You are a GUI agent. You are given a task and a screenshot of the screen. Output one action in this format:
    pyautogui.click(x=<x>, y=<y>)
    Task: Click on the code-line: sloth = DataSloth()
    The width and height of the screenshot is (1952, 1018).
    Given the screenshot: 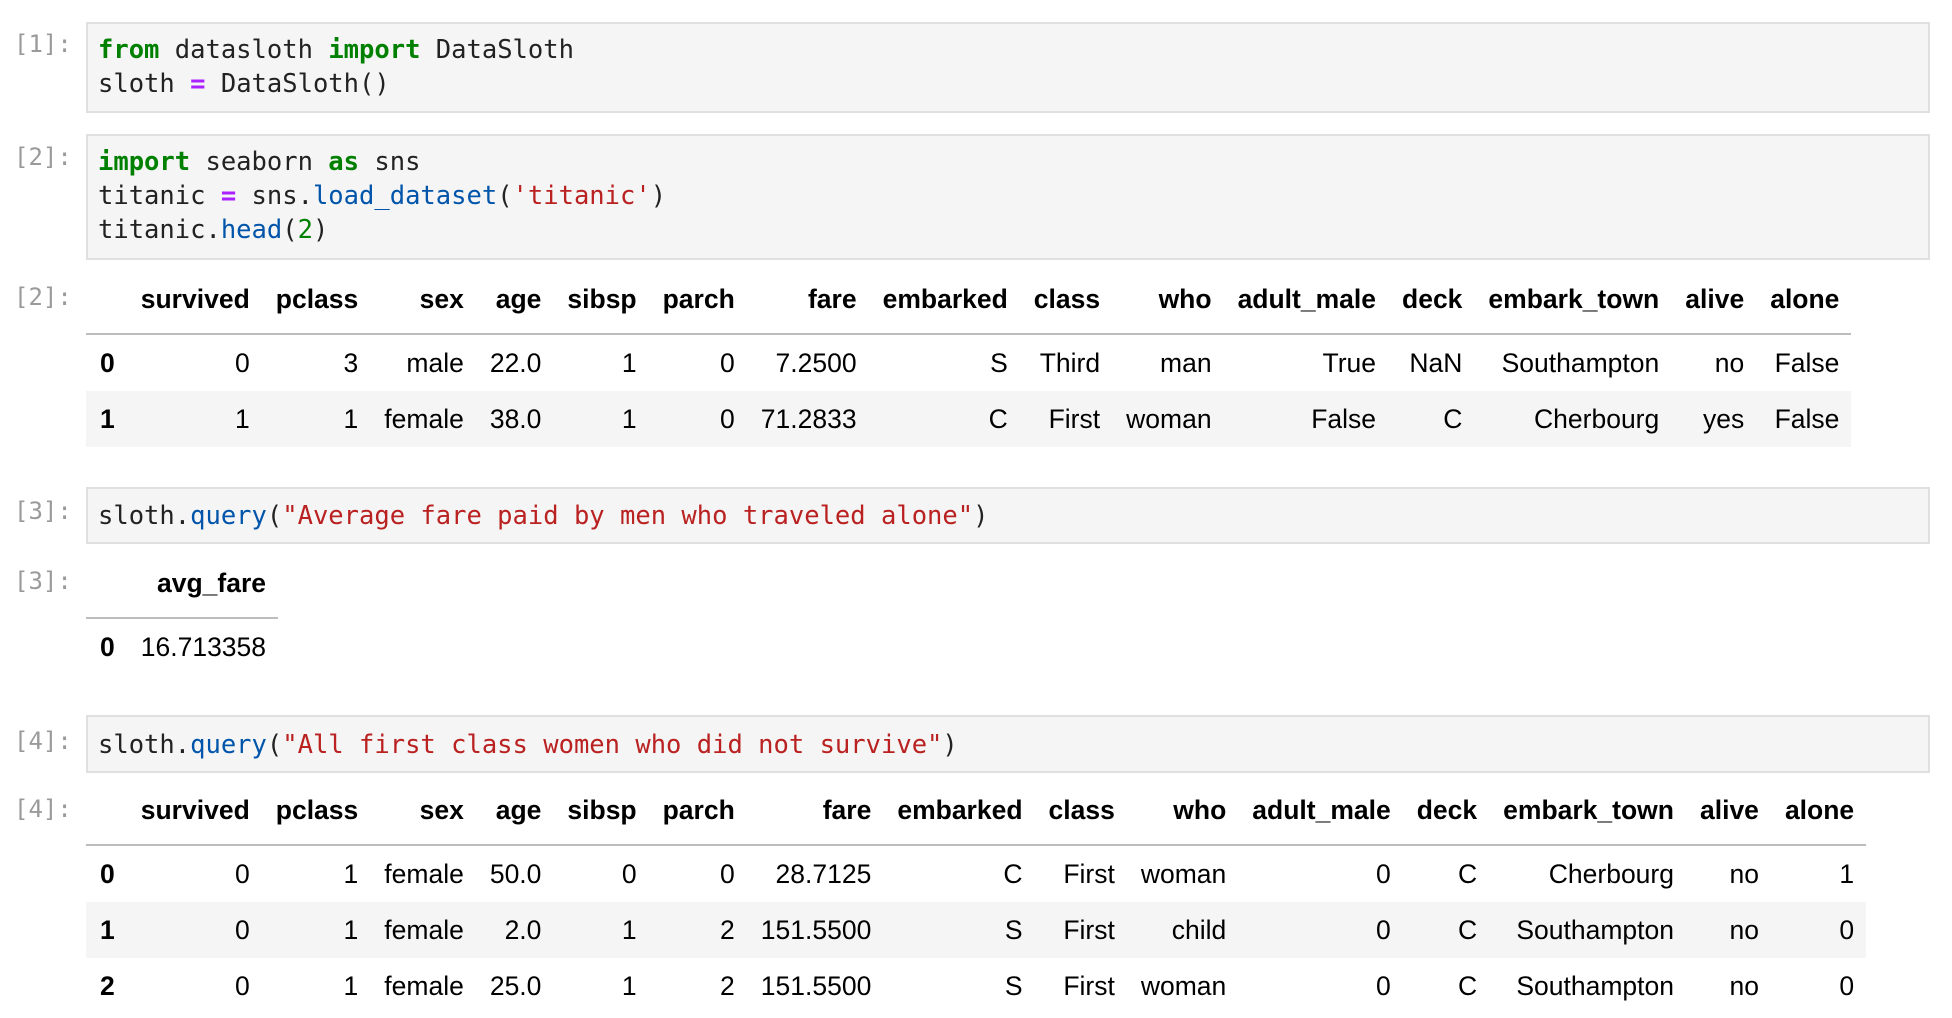 What is the action you would take?
    pyautogui.click(x=1008, y=84)
    